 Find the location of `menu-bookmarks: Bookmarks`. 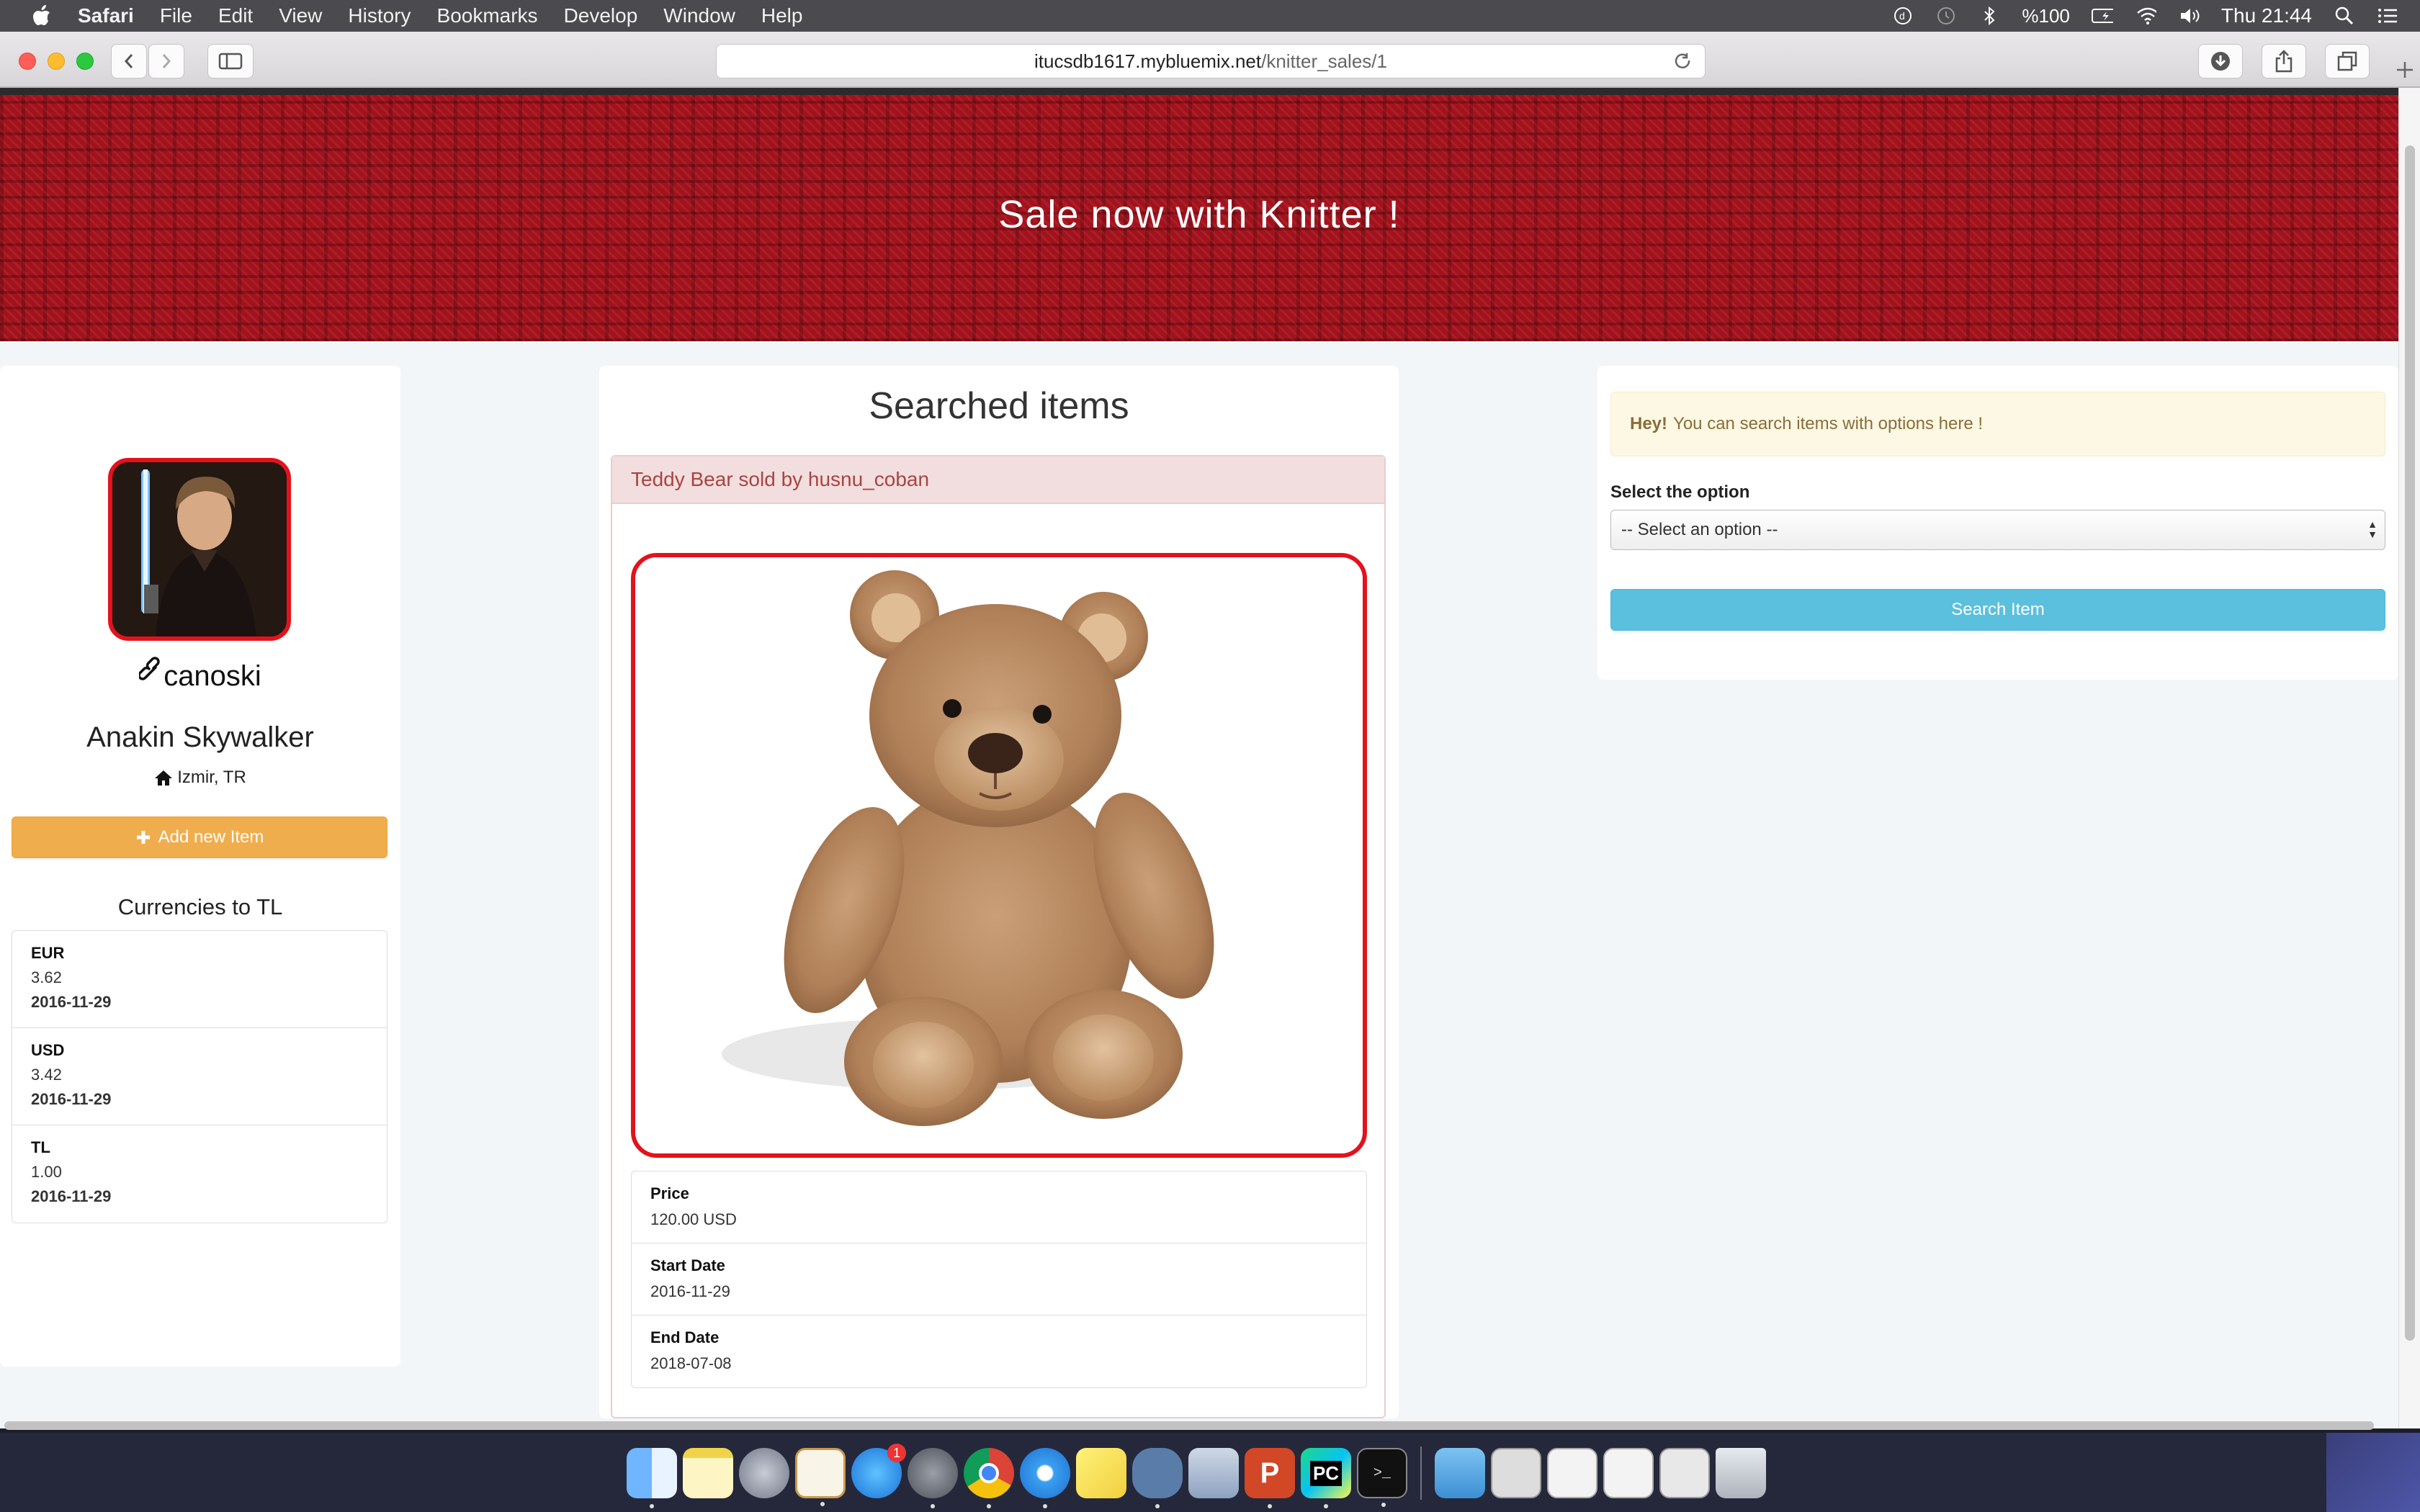

menu-bookmarks: Bookmarks is located at coordinates (488, 15).